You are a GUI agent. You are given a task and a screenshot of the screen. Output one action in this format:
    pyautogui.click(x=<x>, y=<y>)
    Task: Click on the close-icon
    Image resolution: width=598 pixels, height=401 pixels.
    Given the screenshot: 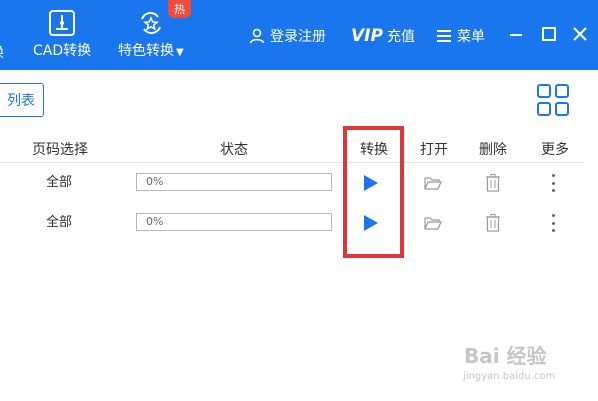 What is the action you would take?
    pyautogui.click(x=580, y=34)
    